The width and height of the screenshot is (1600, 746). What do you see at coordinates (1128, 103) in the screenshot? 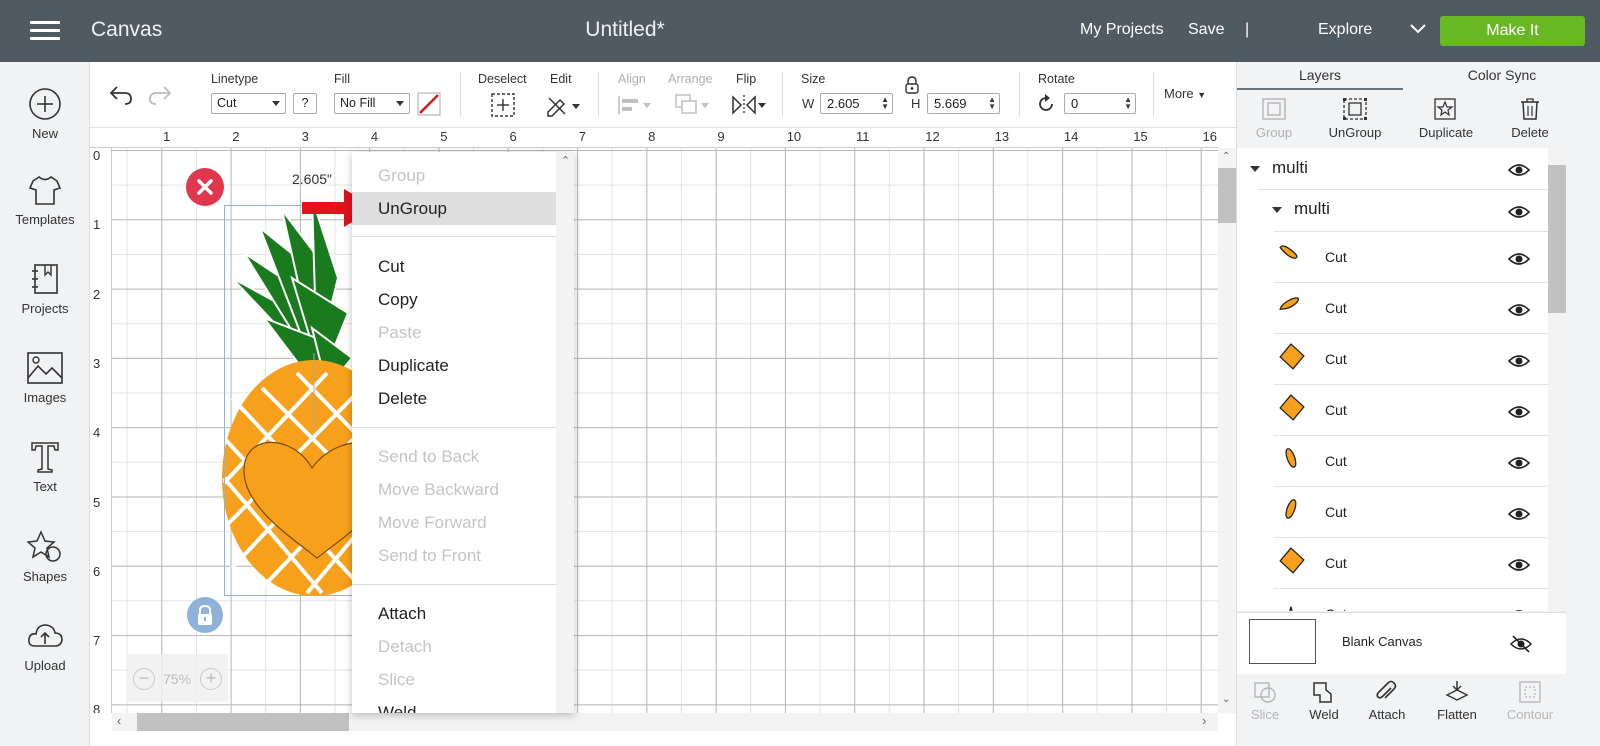
I see `rotate-spinner-icon: ▲ ▼` at bounding box center [1128, 103].